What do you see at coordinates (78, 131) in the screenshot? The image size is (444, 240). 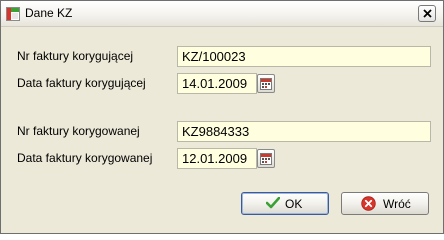 I see `corrected-invoice-number-label: Nr faktury korygowanej` at bounding box center [78, 131].